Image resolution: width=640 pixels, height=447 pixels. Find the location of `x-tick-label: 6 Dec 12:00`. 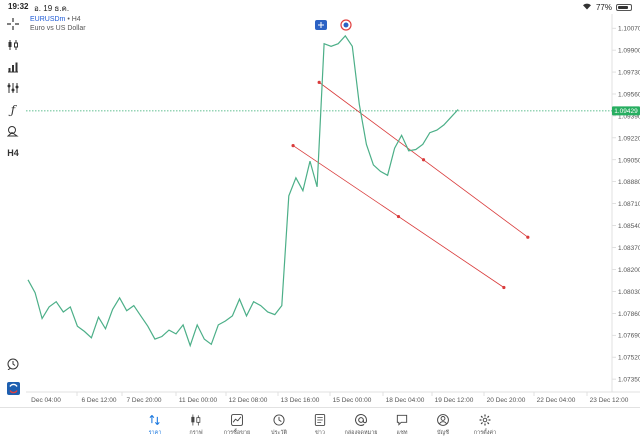

x-tick-label: 6 Dec 12:00 is located at coordinates (98, 400).